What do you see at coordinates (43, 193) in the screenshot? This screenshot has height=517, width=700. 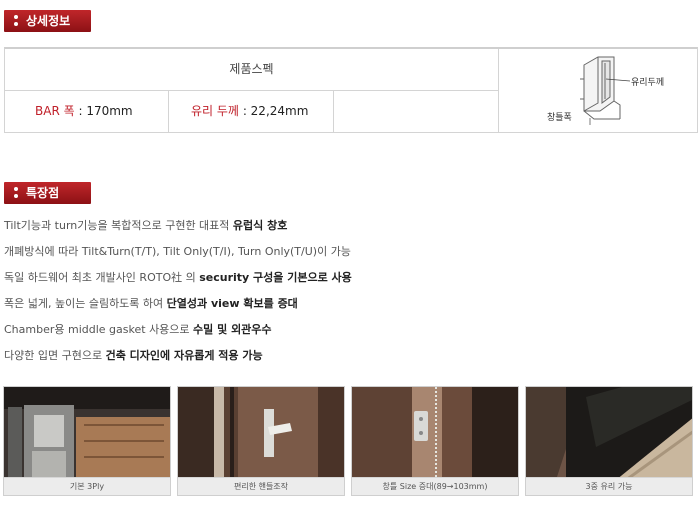 I see `section-title-features: 특장점` at bounding box center [43, 193].